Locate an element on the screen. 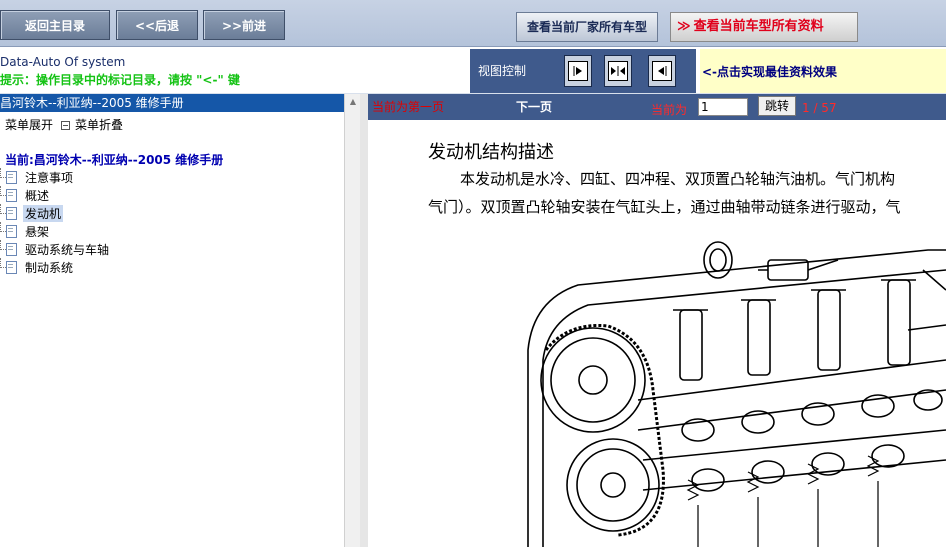 This screenshot has height=547, width=946. arrow-left-icon is located at coordinates (662, 71).